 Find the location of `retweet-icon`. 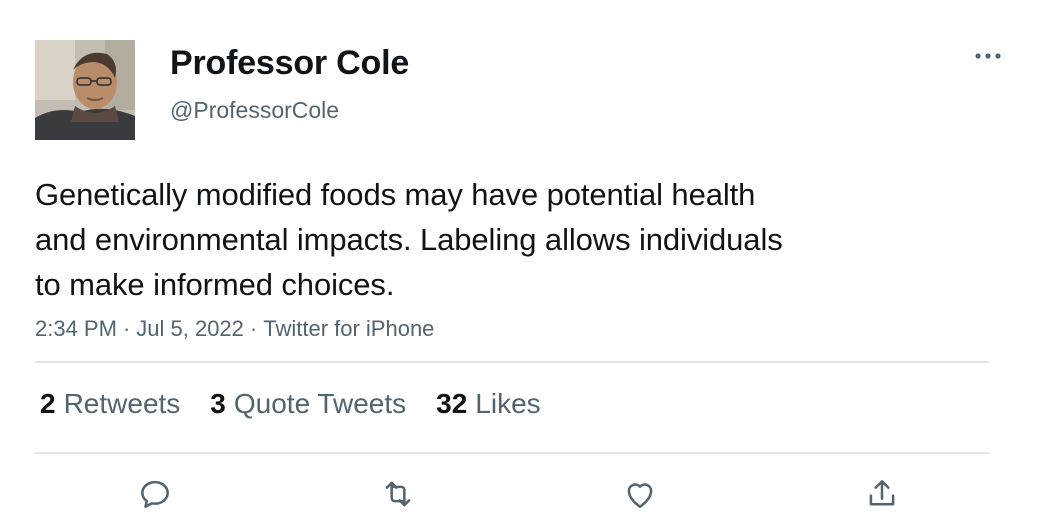

retweet-icon is located at coordinates (398, 494).